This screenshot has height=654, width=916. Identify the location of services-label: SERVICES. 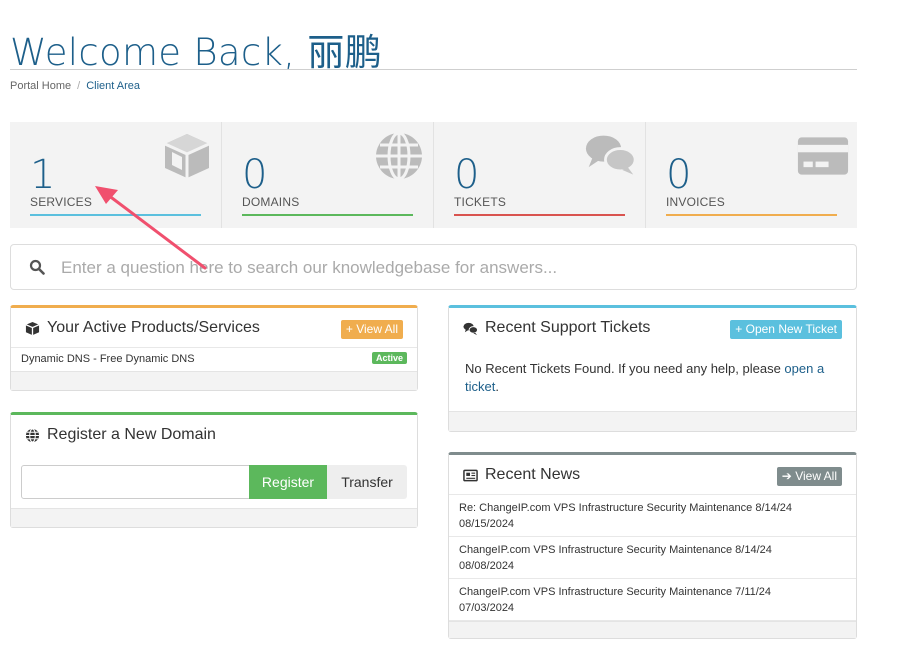
(61, 202).